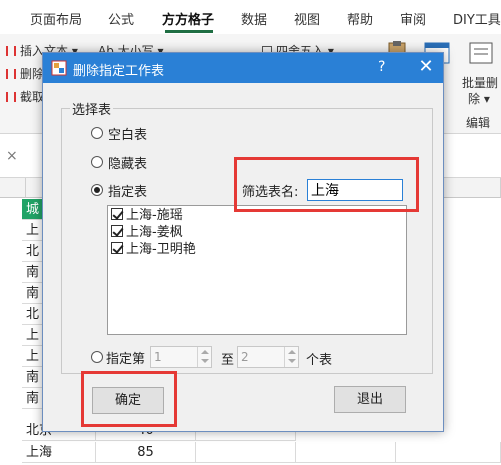 This screenshot has height=465, width=501. What do you see at coordinates (92, 108) in the screenshot?
I see `group-label: 选择表` at bounding box center [92, 108].